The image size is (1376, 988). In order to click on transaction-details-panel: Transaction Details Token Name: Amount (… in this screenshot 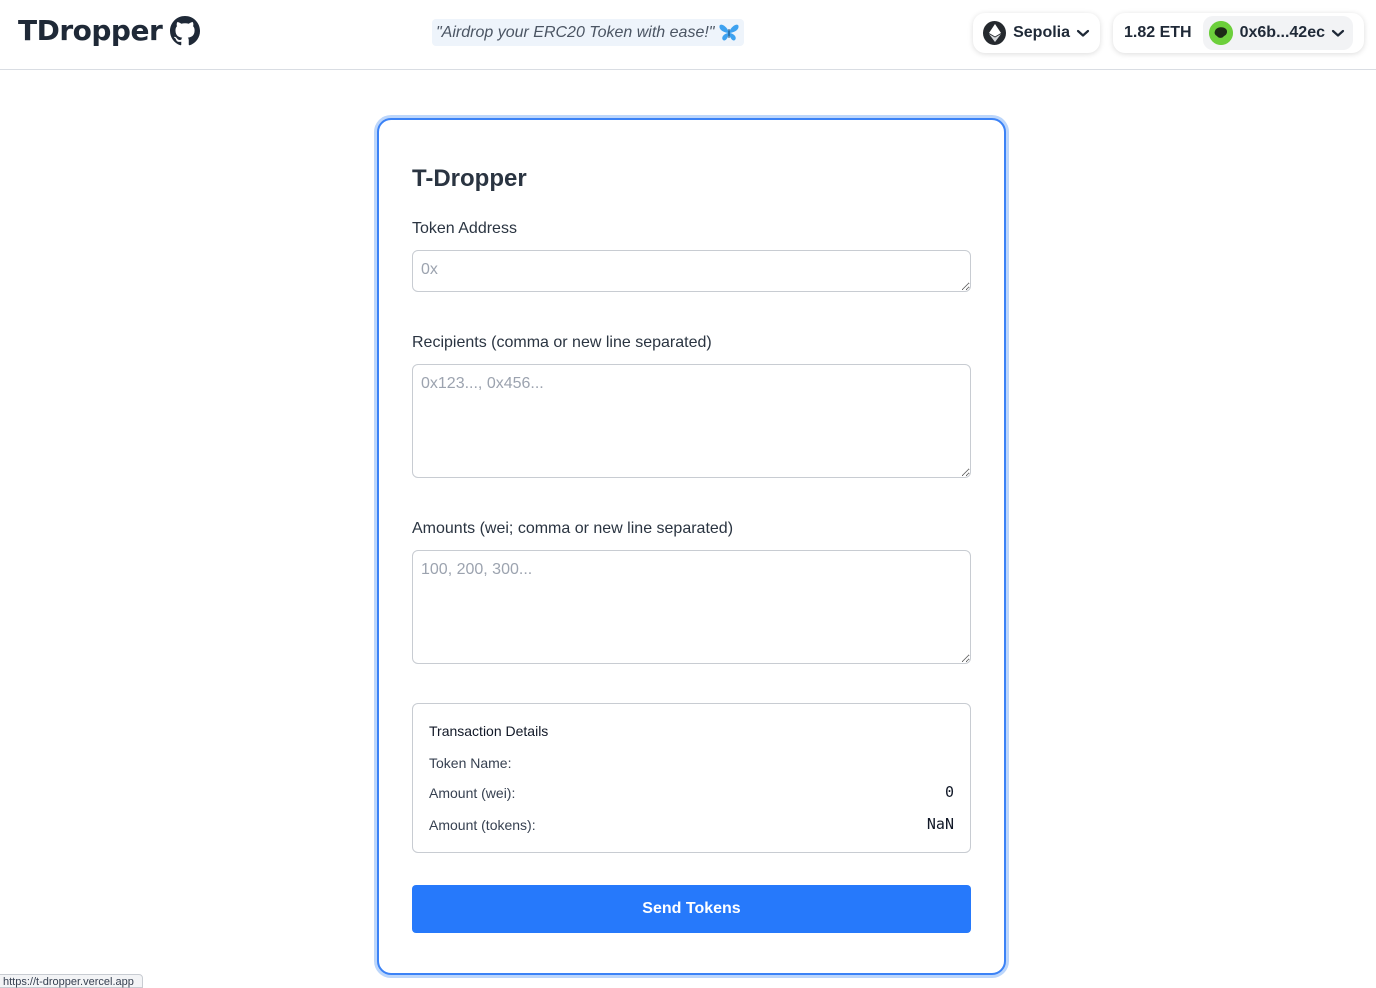, I will do `click(691, 778)`.